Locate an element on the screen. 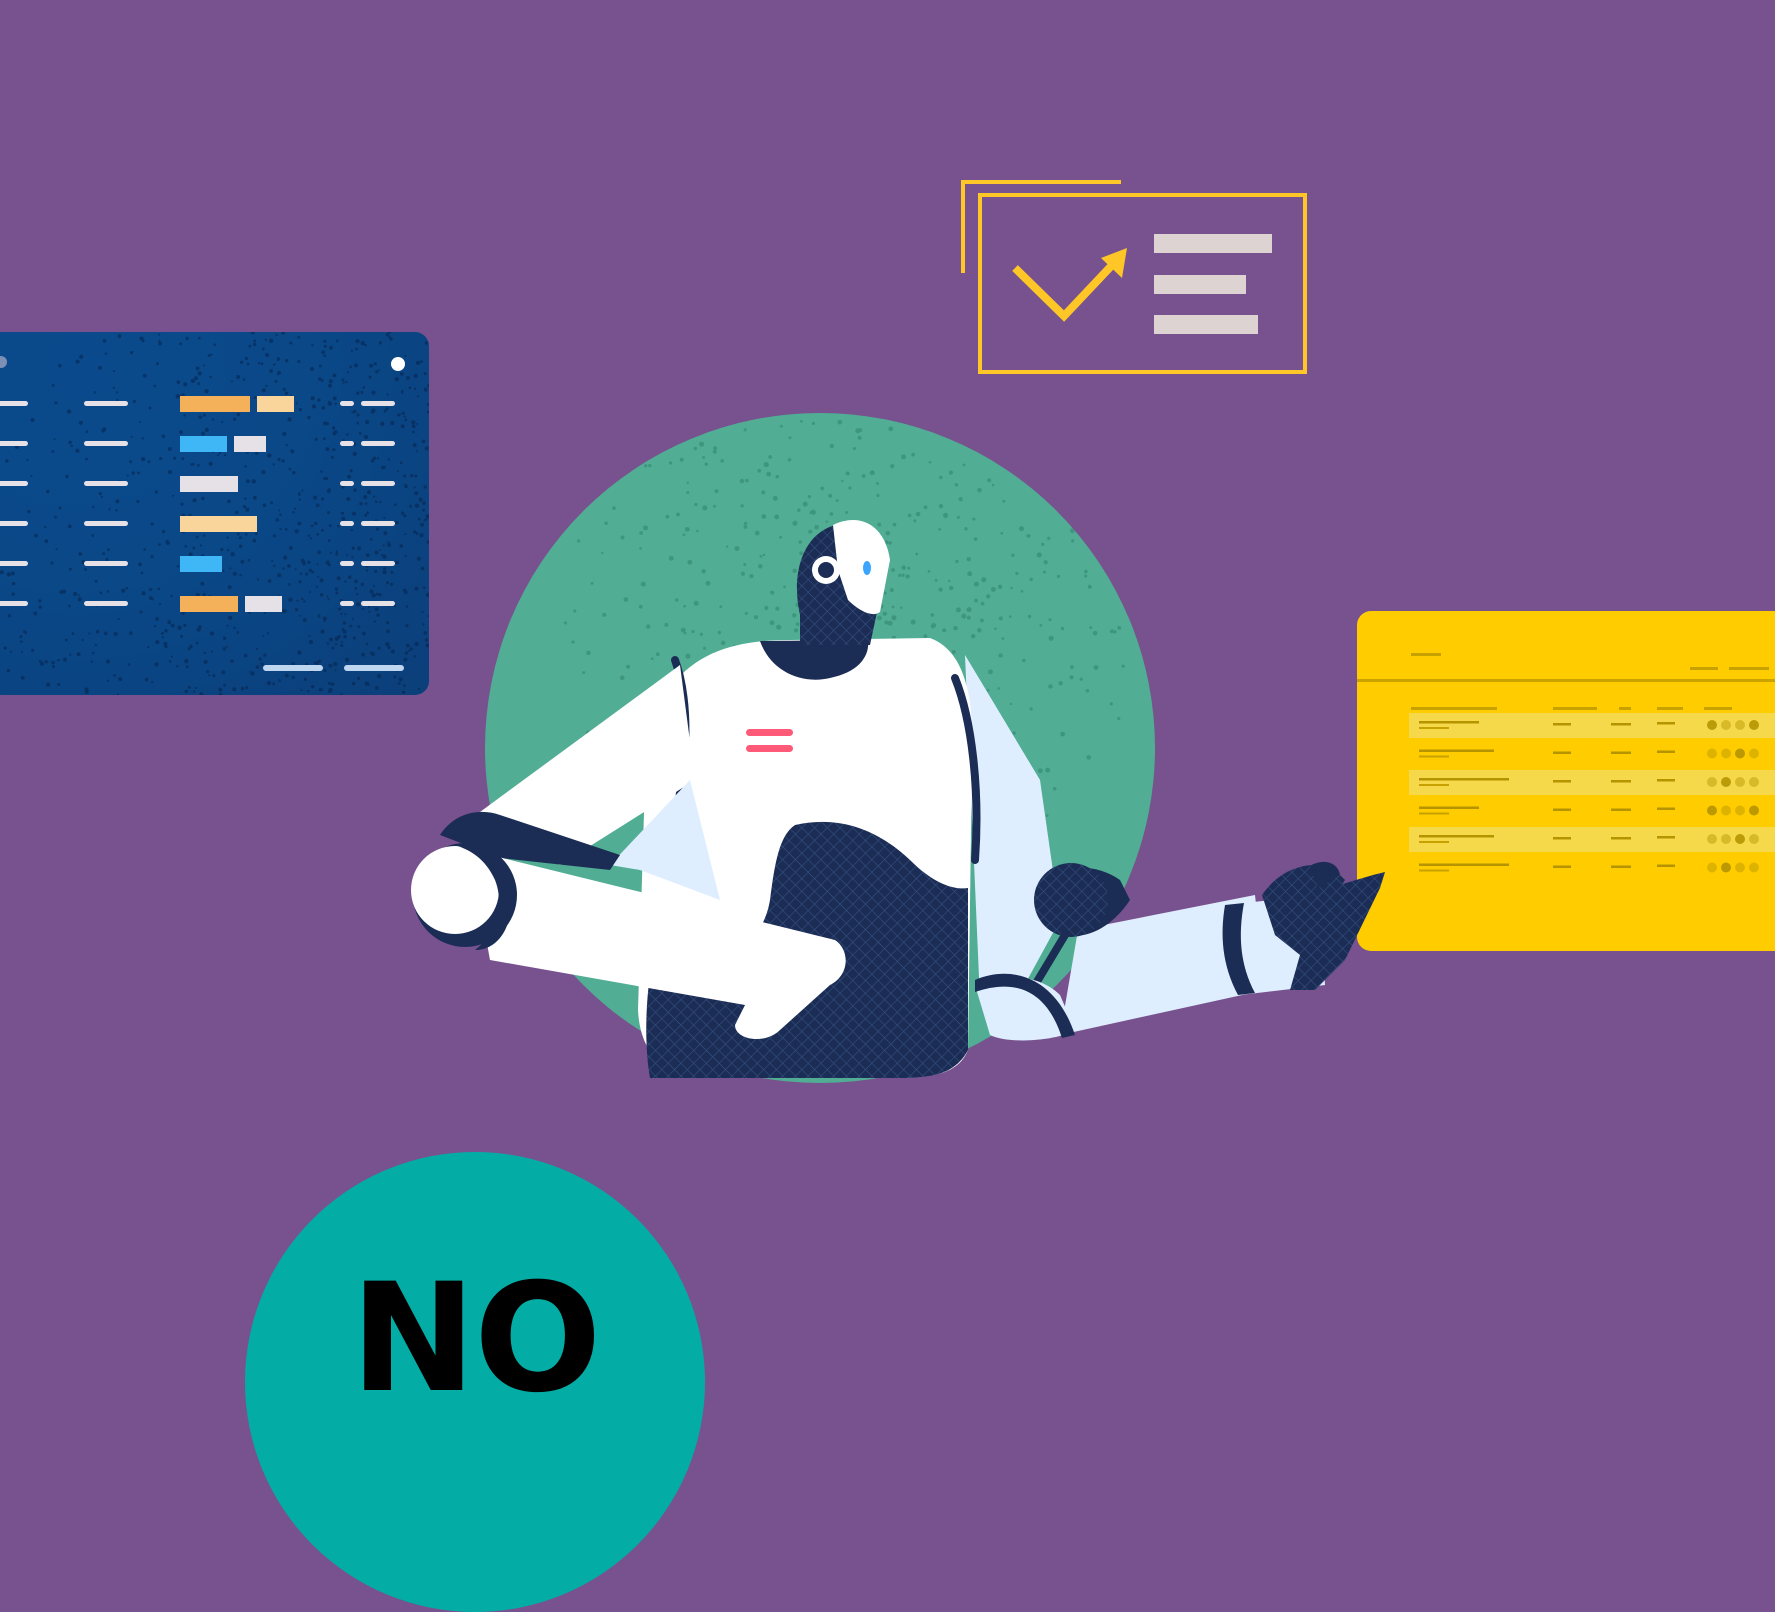  badge-text: NO is located at coordinates (475, 1339).